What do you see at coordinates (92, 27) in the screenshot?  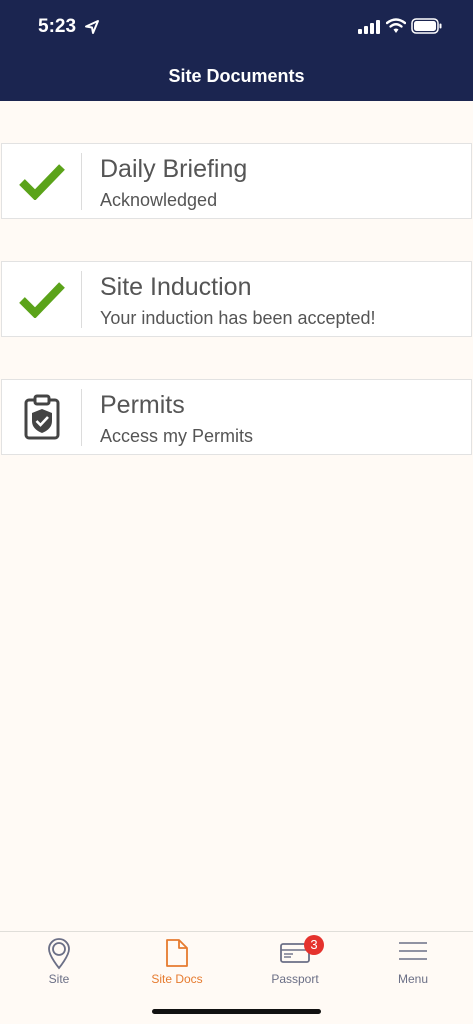 I see `location-arrow-icon` at bounding box center [92, 27].